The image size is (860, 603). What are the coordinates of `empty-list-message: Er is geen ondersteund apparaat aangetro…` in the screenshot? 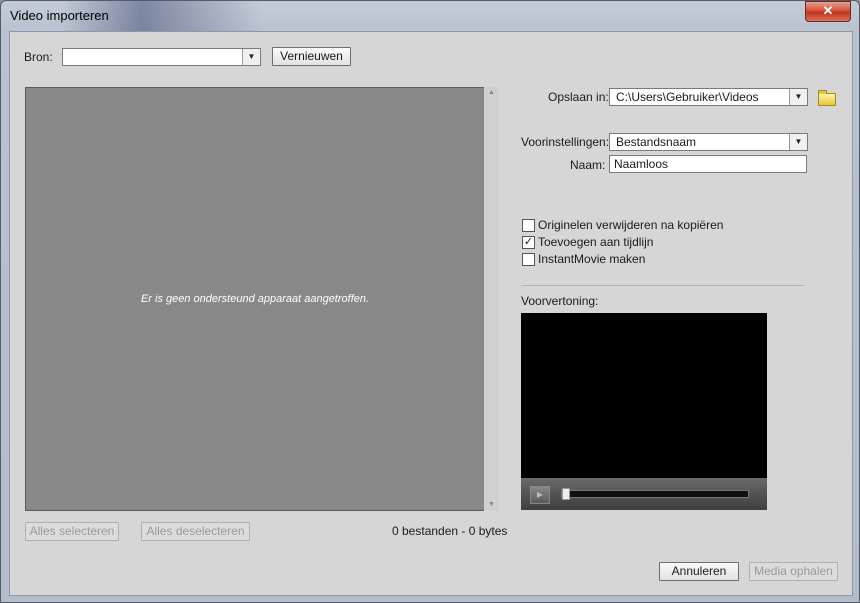 It's located at (255, 299).